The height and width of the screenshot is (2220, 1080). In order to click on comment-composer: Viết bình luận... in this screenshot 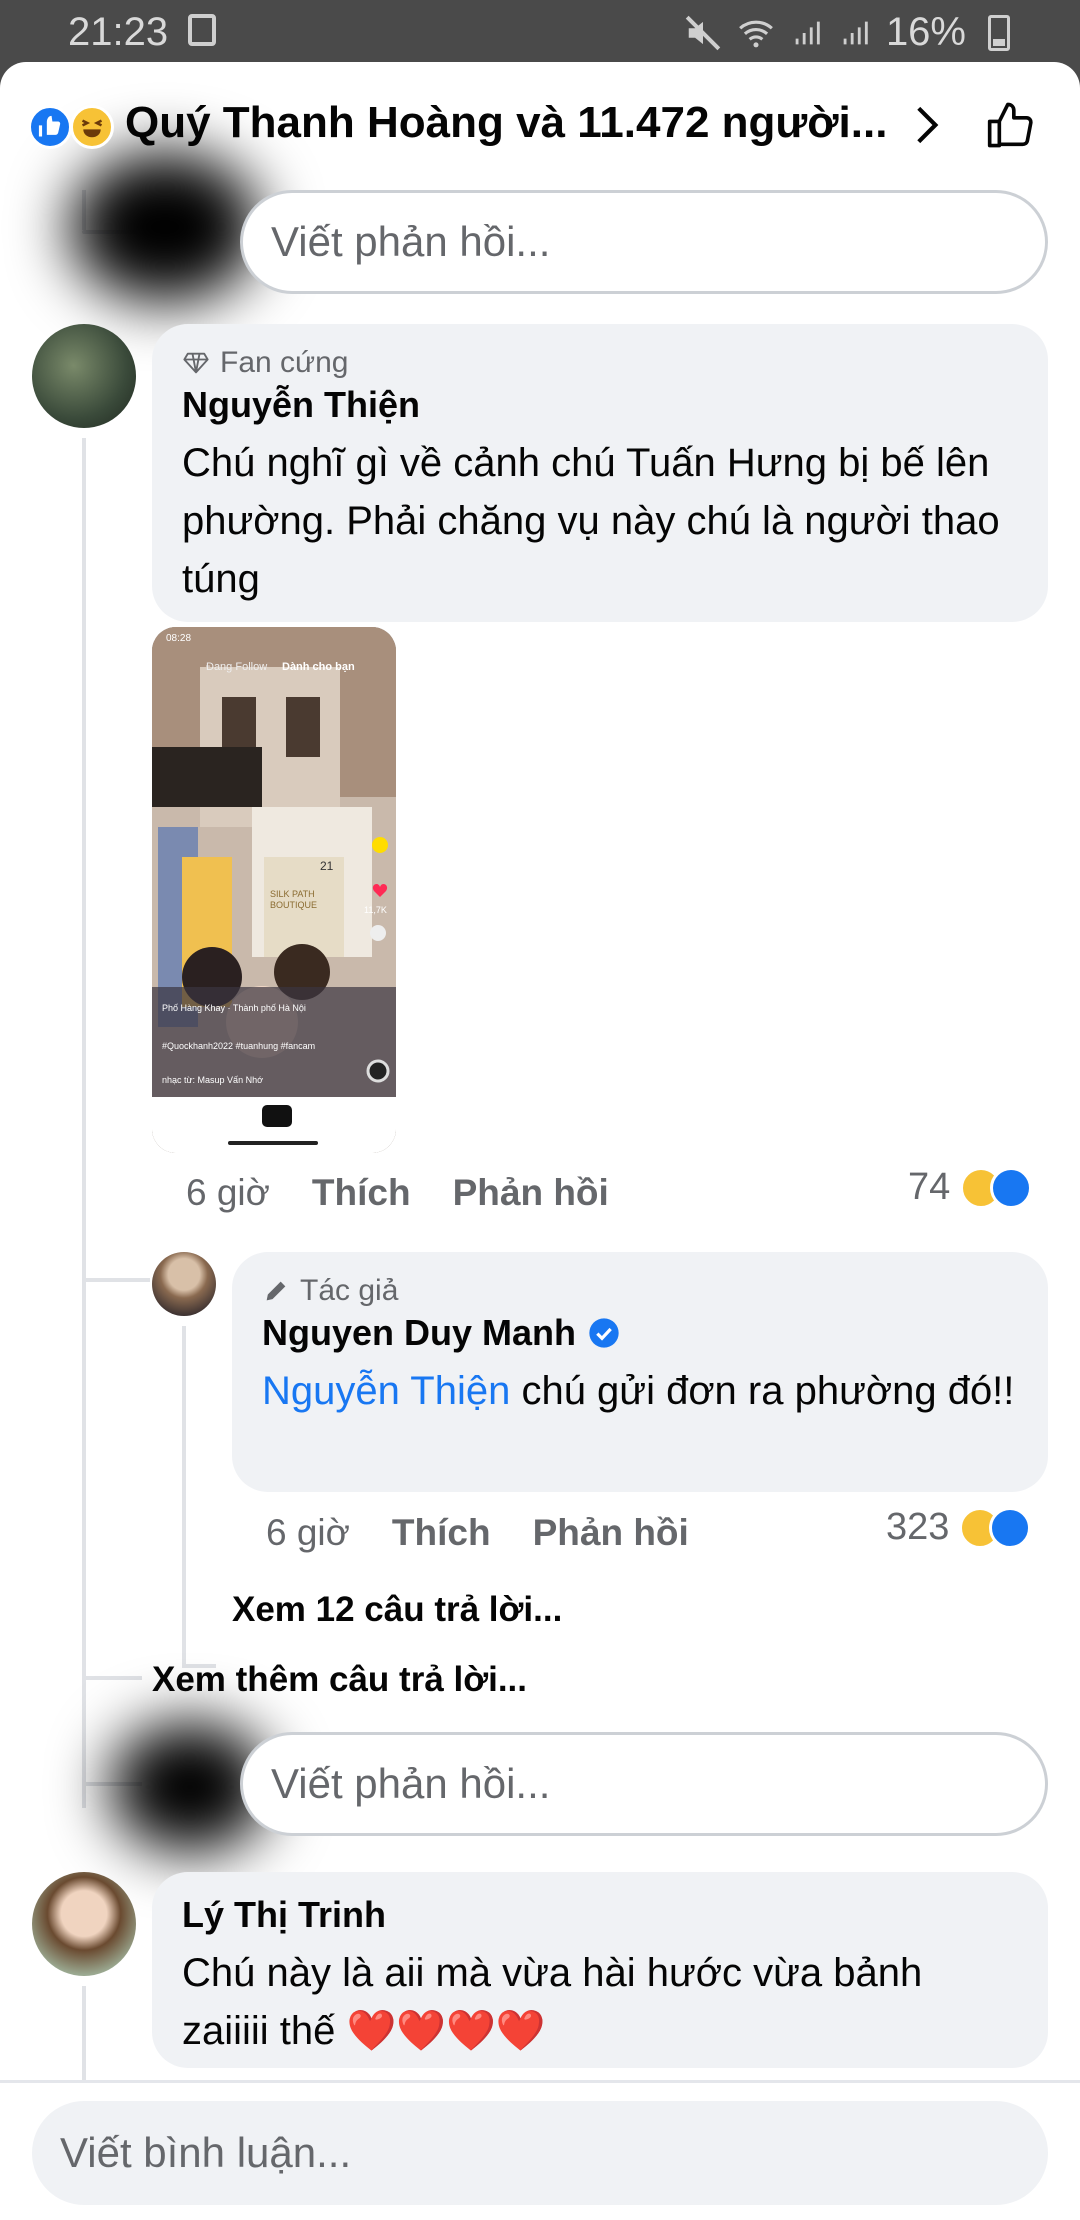, I will do `click(540, 2150)`.